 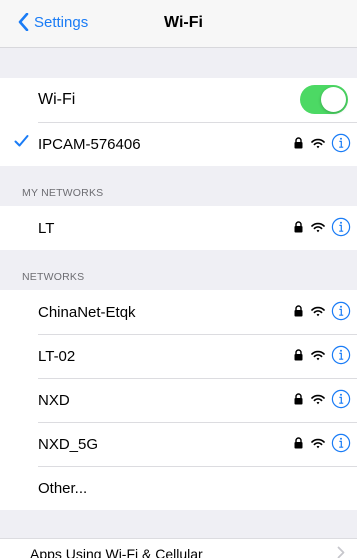 What do you see at coordinates (116, 551) in the screenshot?
I see `apps-row-label: Apps Using Wi-Fi & Cellular` at bounding box center [116, 551].